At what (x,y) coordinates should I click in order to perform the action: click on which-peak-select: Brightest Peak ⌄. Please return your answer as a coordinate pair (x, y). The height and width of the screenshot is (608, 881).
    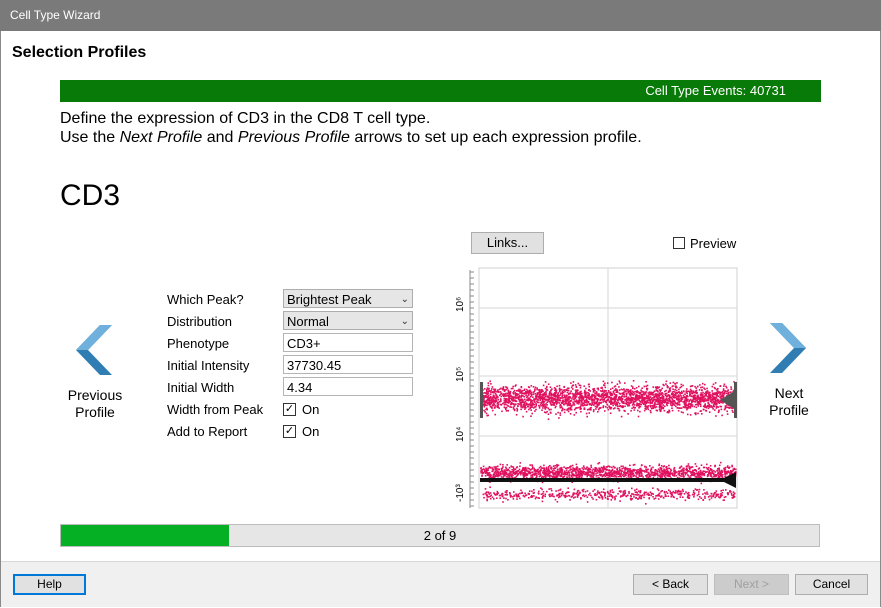
    Looking at the image, I should click on (348, 298).